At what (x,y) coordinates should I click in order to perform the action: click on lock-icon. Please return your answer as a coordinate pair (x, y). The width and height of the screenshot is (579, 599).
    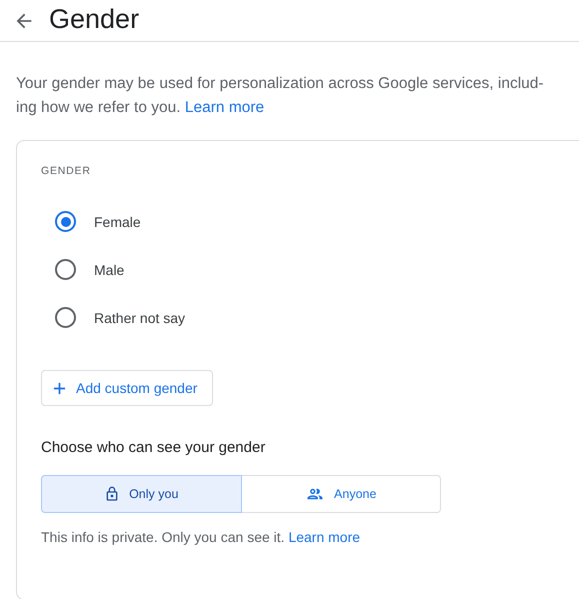
    Looking at the image, I should click on (112, 494).